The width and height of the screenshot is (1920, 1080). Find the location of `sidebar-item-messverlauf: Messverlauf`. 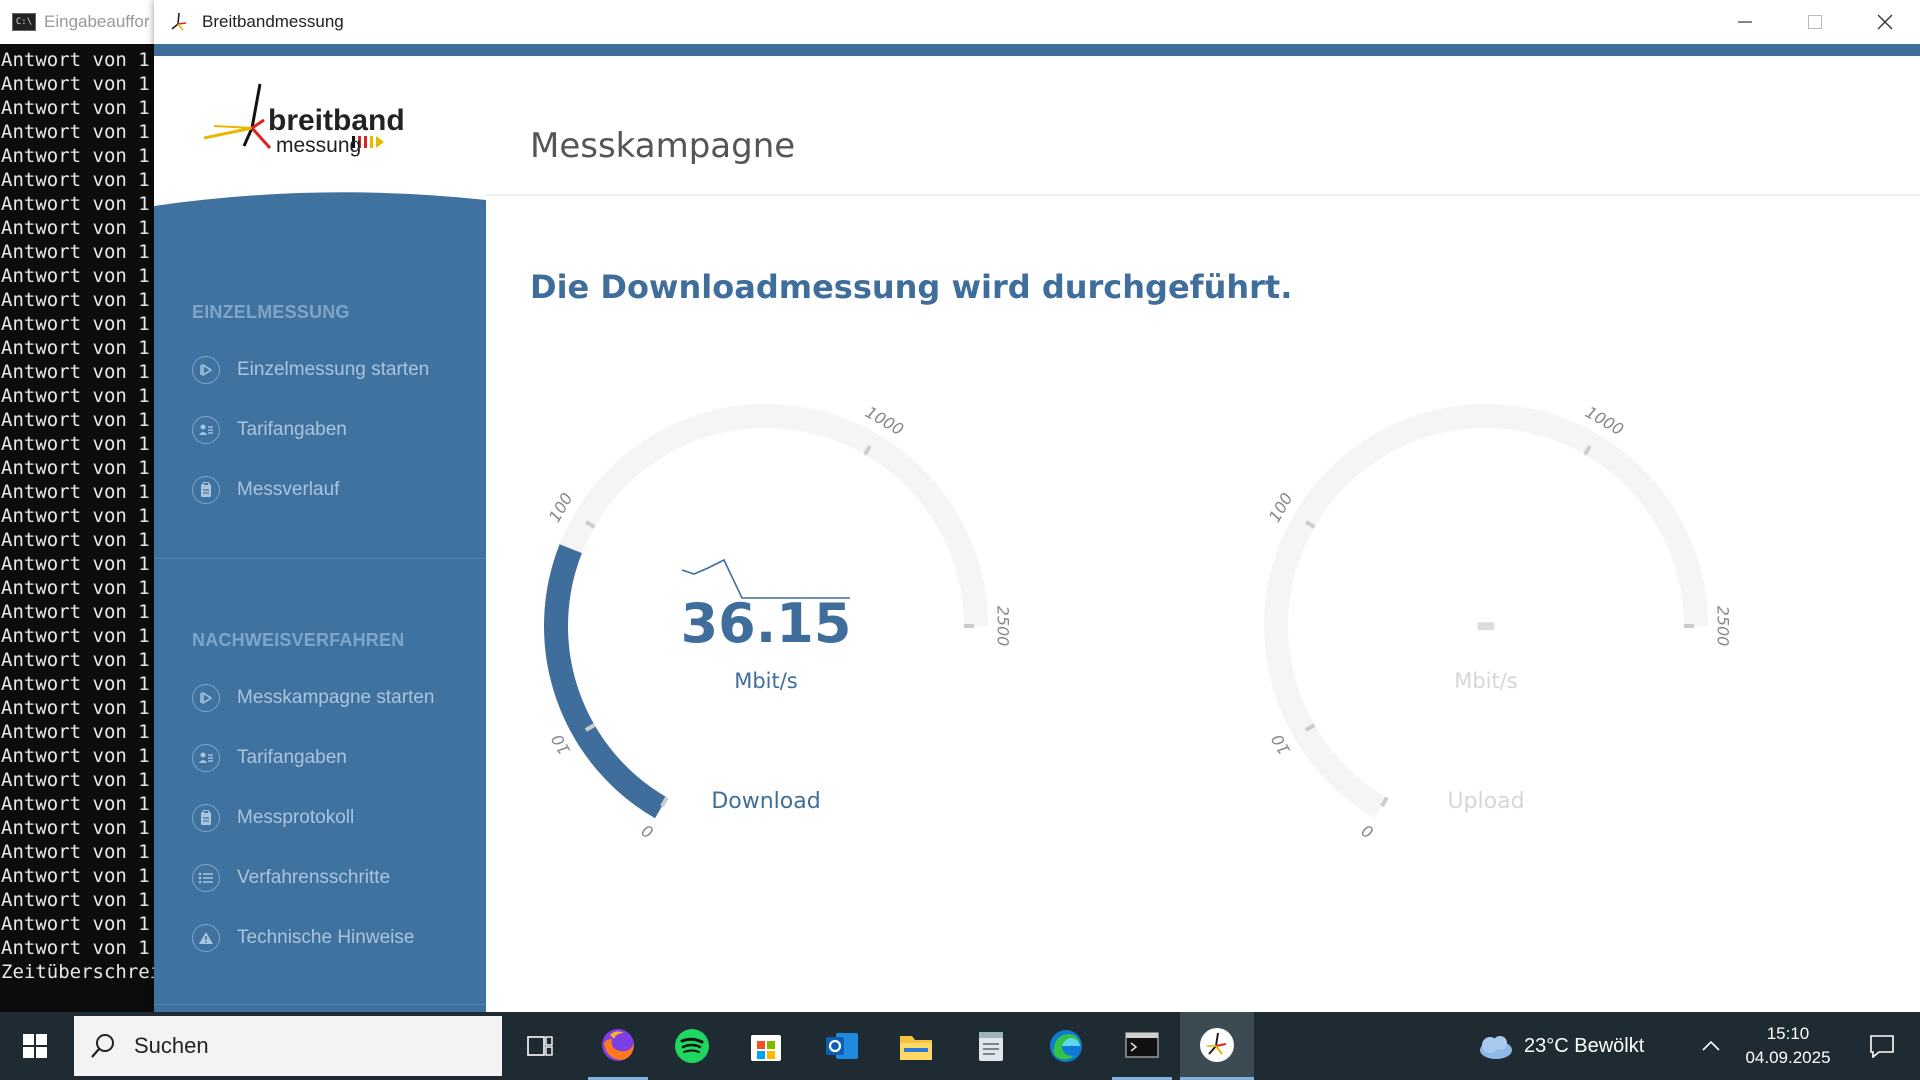

sidebar-item-messverlauf: Messverlauf is located at coordinates (265, 490).